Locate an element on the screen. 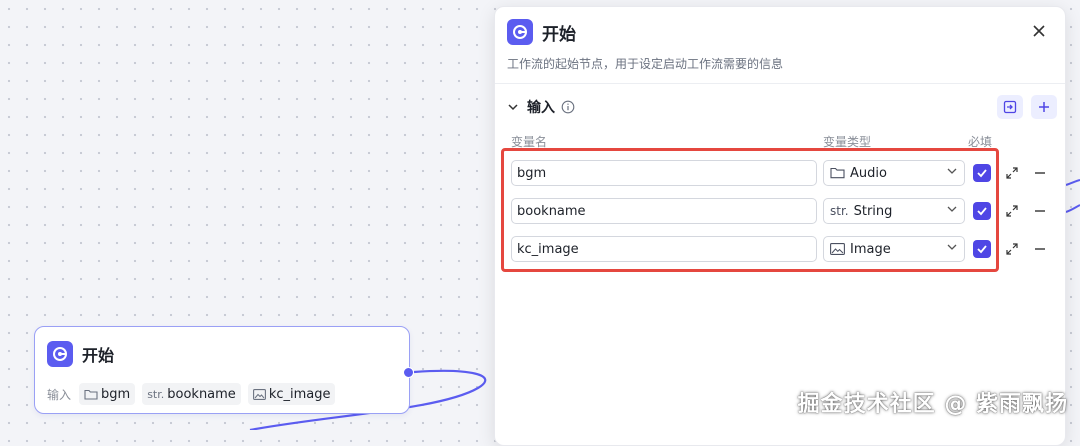 The width and height of the screenshot is (1080, 446). input-chip-kc-image: kc_image is located at coordinates (291, 394).